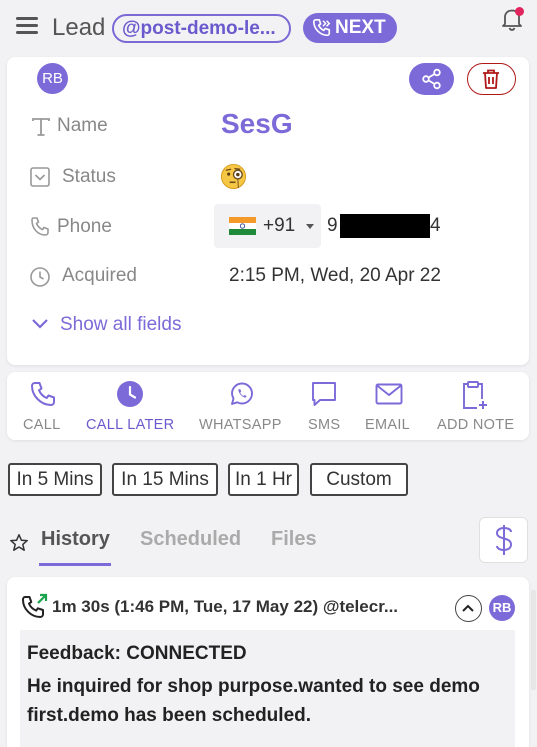  I want to click on phone-next-icon, so click(322, 28).